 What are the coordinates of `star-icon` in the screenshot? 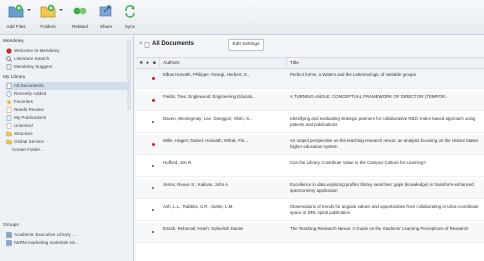 It's located at (9, 102).